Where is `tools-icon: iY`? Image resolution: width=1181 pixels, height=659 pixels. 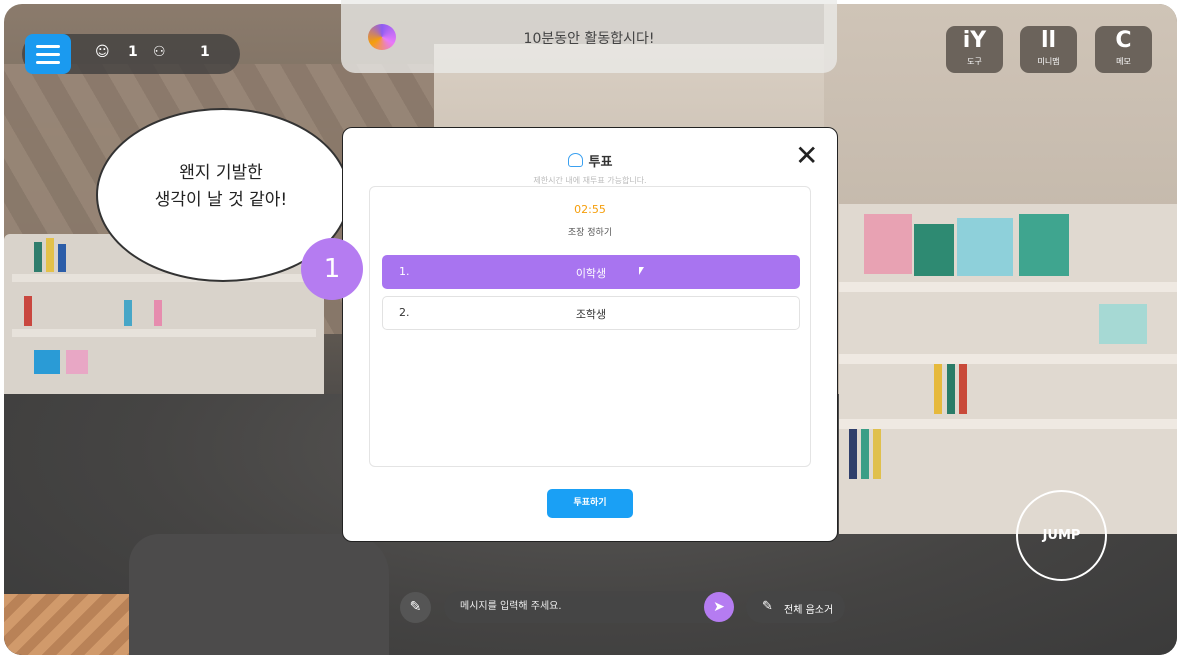 tools-icon: iY is located at coordinates (974, 40).